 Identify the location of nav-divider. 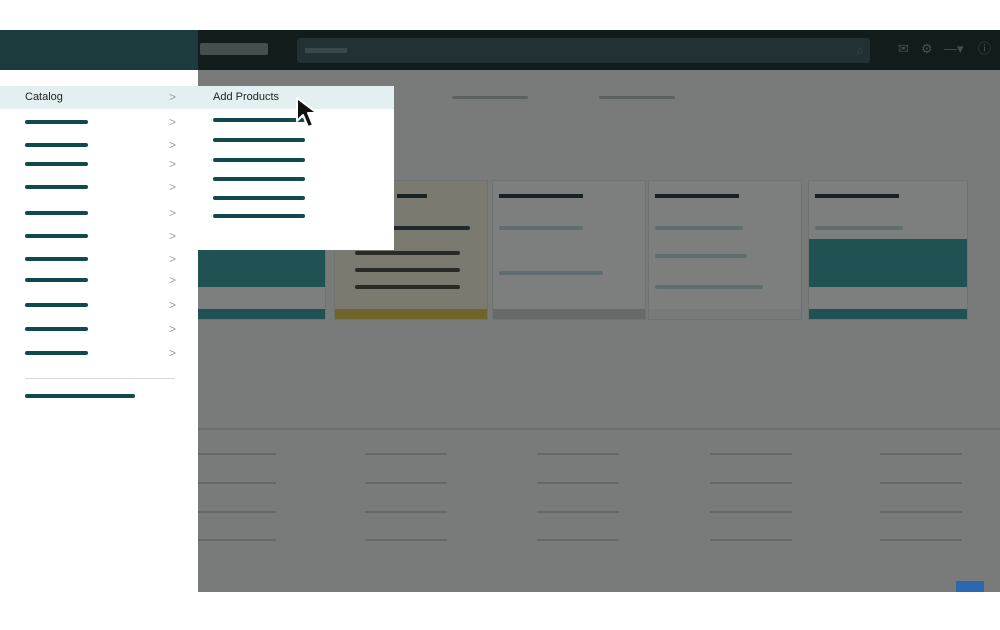
(100, 378).